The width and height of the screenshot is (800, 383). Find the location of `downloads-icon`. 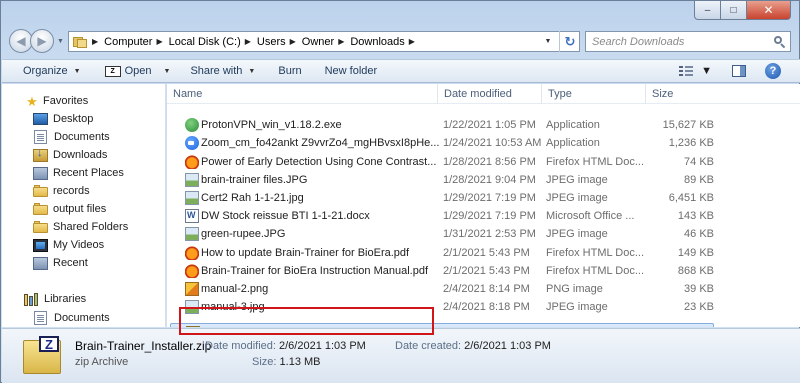

downloads-icon is located at coordinates (40, 154).